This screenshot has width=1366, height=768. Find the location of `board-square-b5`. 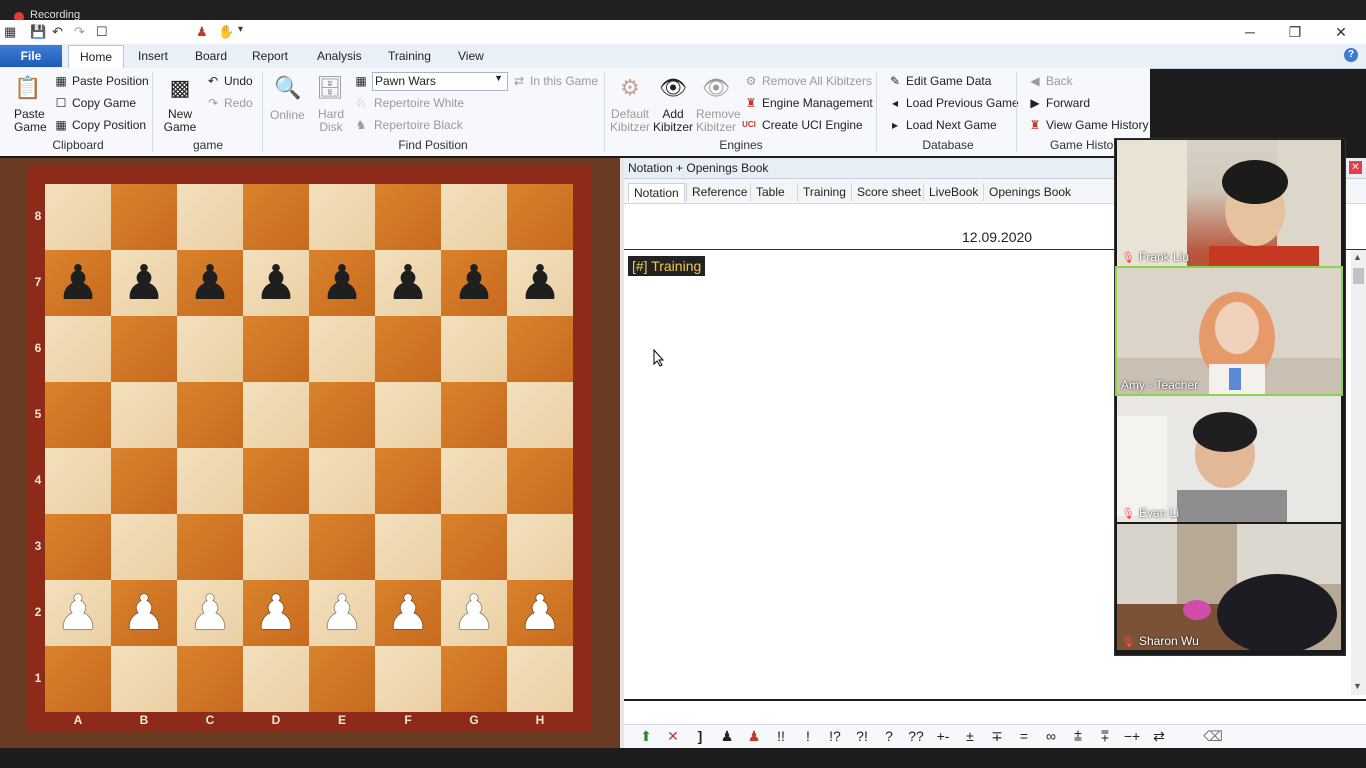

board-square-b5 is located at coordinates (144, 415).